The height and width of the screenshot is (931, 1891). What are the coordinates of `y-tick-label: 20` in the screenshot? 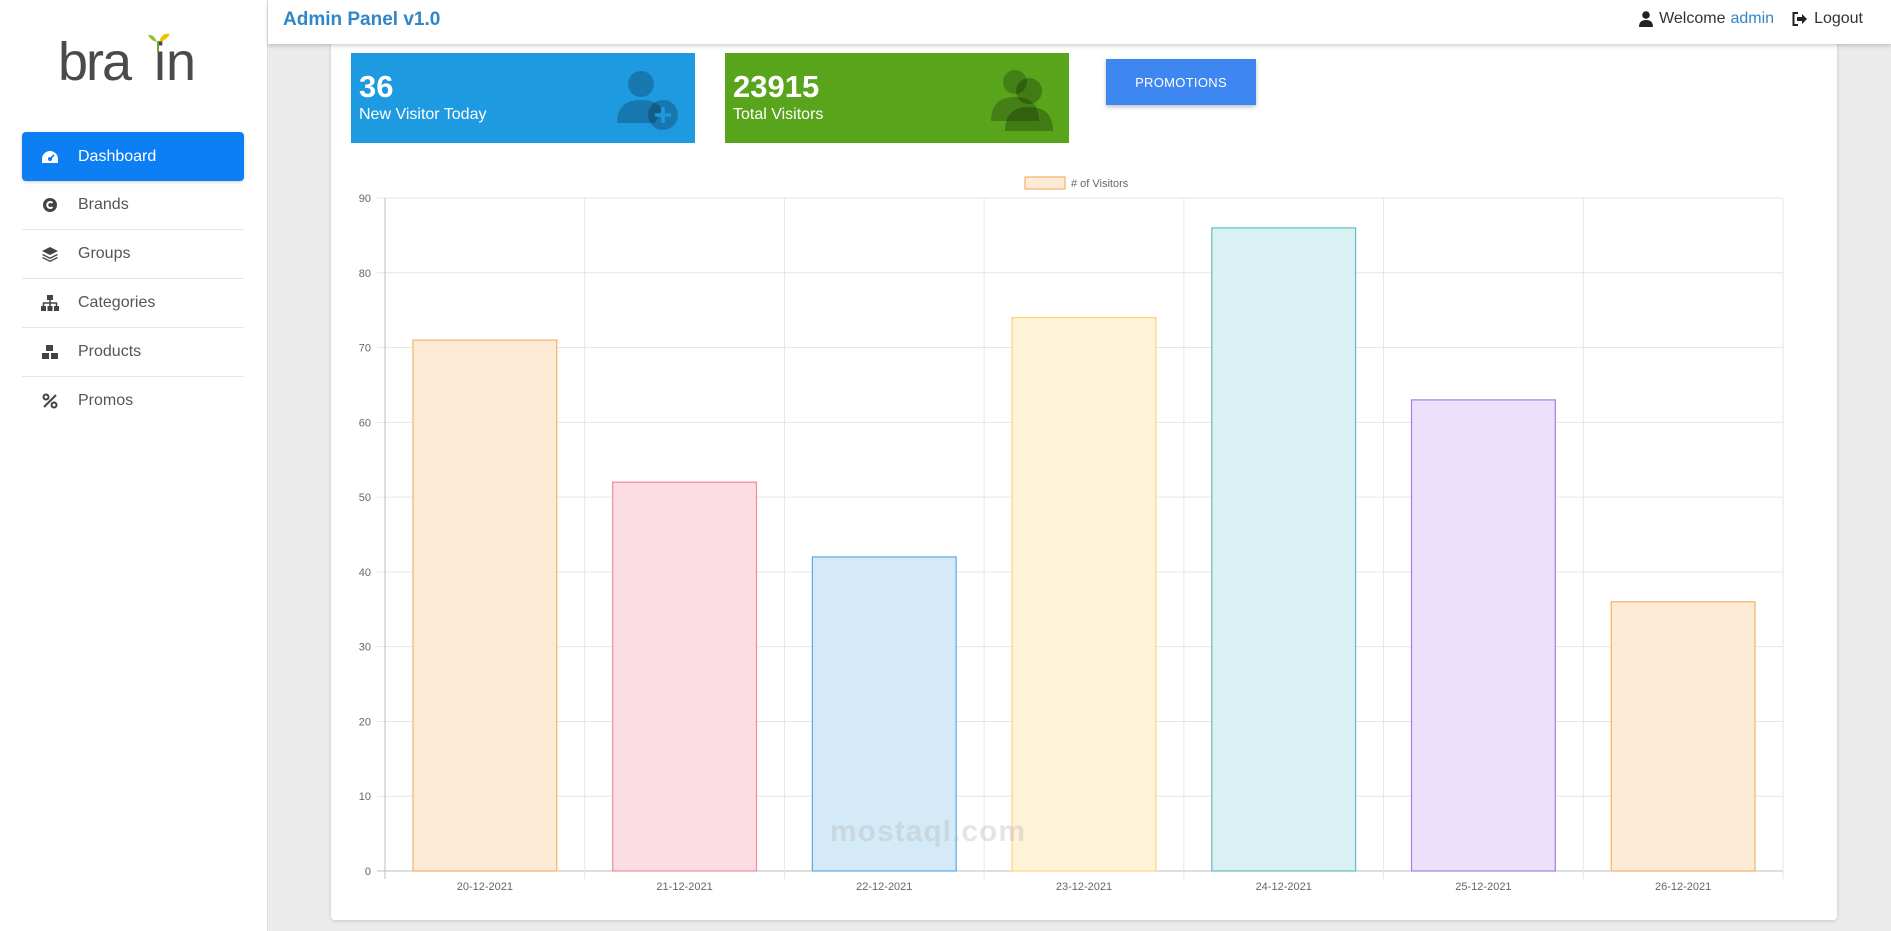 It's located at (365, 722).